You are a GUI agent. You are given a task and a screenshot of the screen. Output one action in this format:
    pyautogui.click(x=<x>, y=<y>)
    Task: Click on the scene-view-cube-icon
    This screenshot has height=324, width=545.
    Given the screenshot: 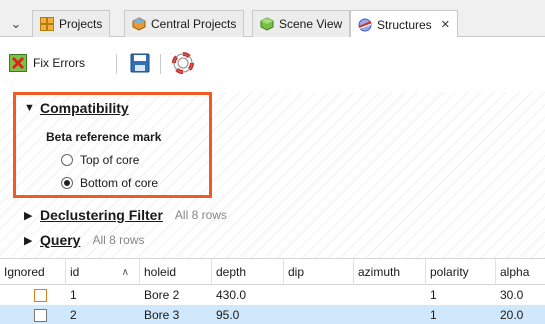 What is the action you would take?
    pyautogui.click(x=267, y=24)
    